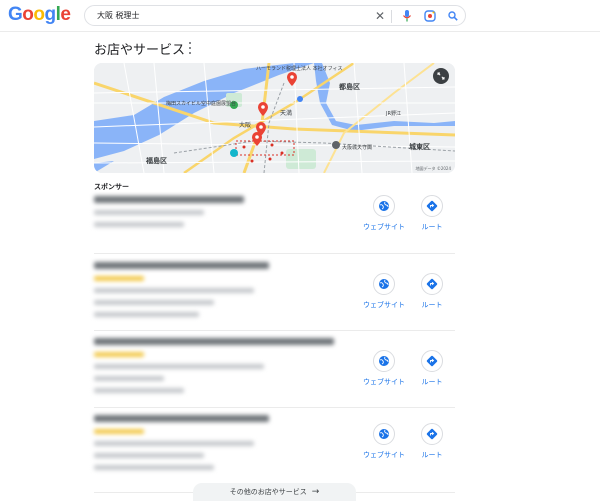 The height and width of the screenshot is (501, 600). I want to click on search-box: 大阪 税理士 ✕, so click(275, 15).